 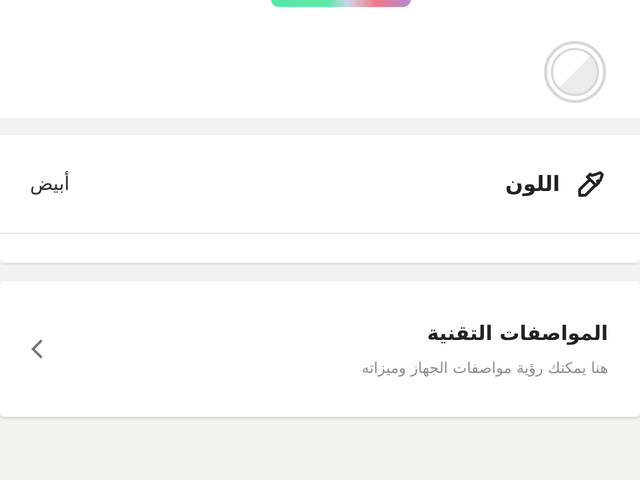 What do you see at coordinates (485, 368) in the screenshot?
I see `specs-subtitle: هنا يمكنك رؤية مواصفات الجهاز وميزاته` at bounding box center [485, 368].